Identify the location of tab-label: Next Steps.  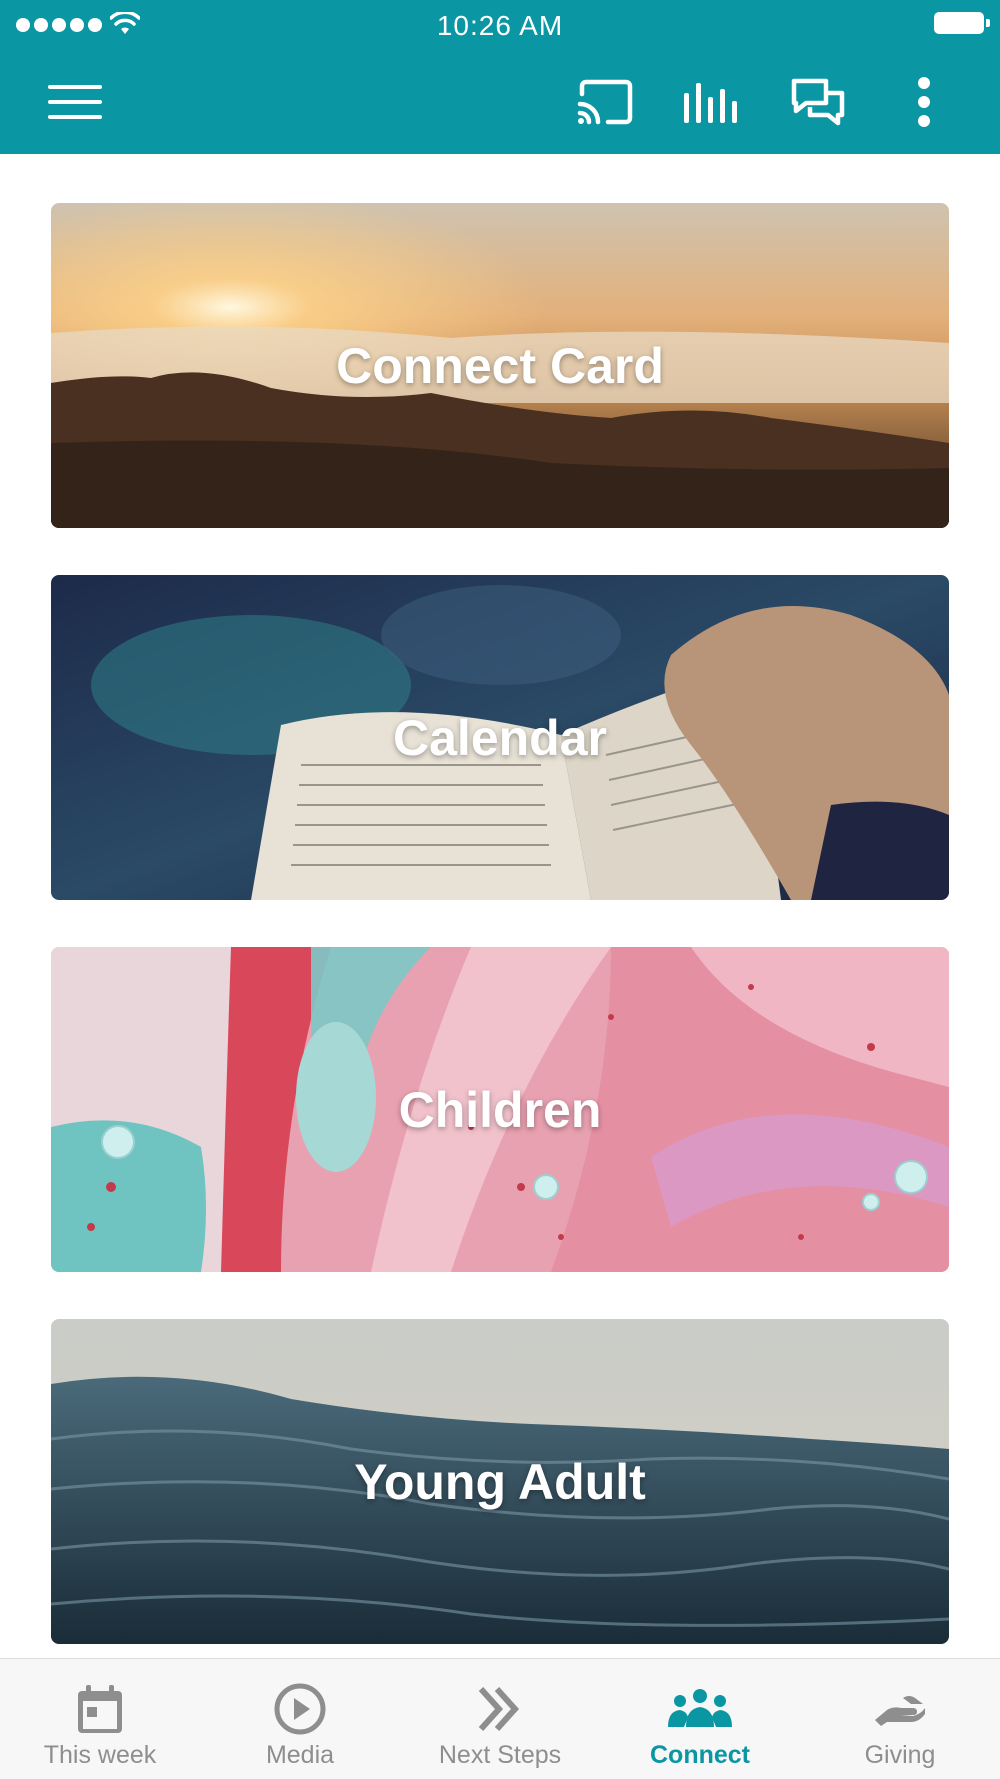
(500, 1755).